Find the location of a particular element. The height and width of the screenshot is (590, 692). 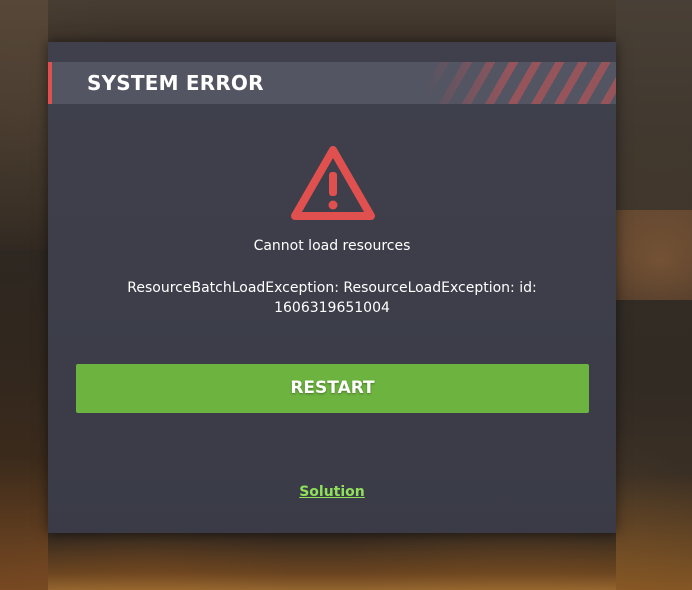

background-ruins-right is located at coordinates (654, 105).